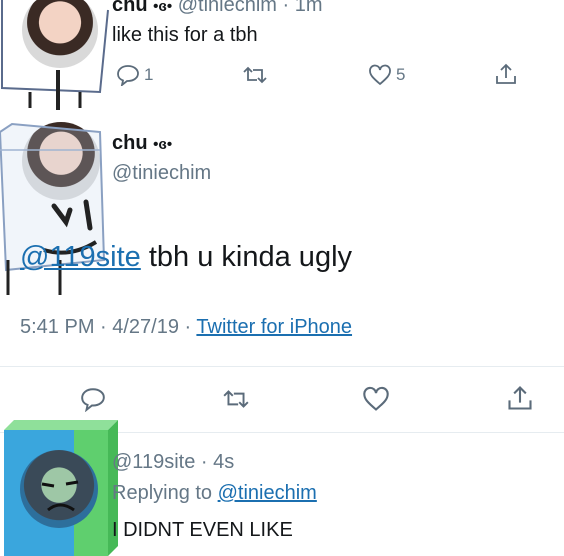 This screenshot has height=556, width=564. Describe the element at coordinates (80, 257) in the screenshot. I see `mention-link: @119site` at that location.